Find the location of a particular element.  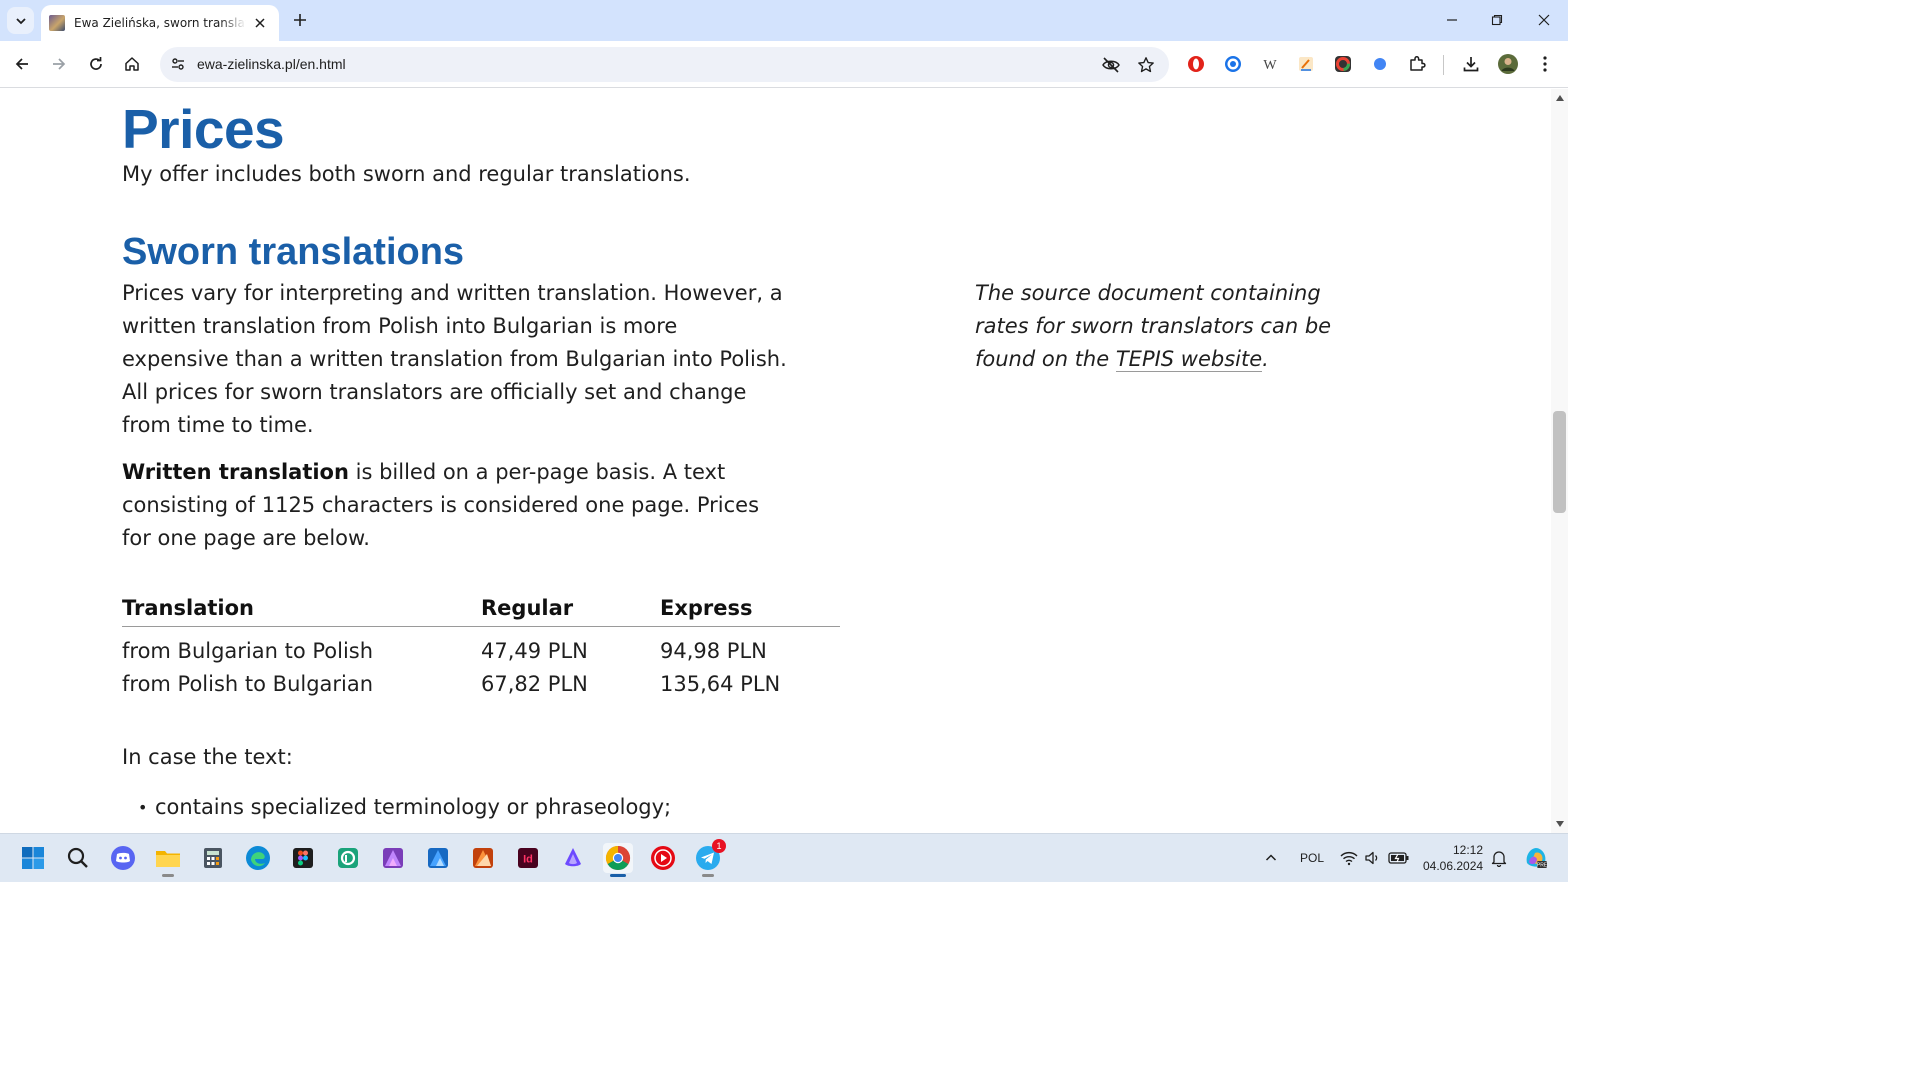

downloads-button is located at coordinates (1471, 64).